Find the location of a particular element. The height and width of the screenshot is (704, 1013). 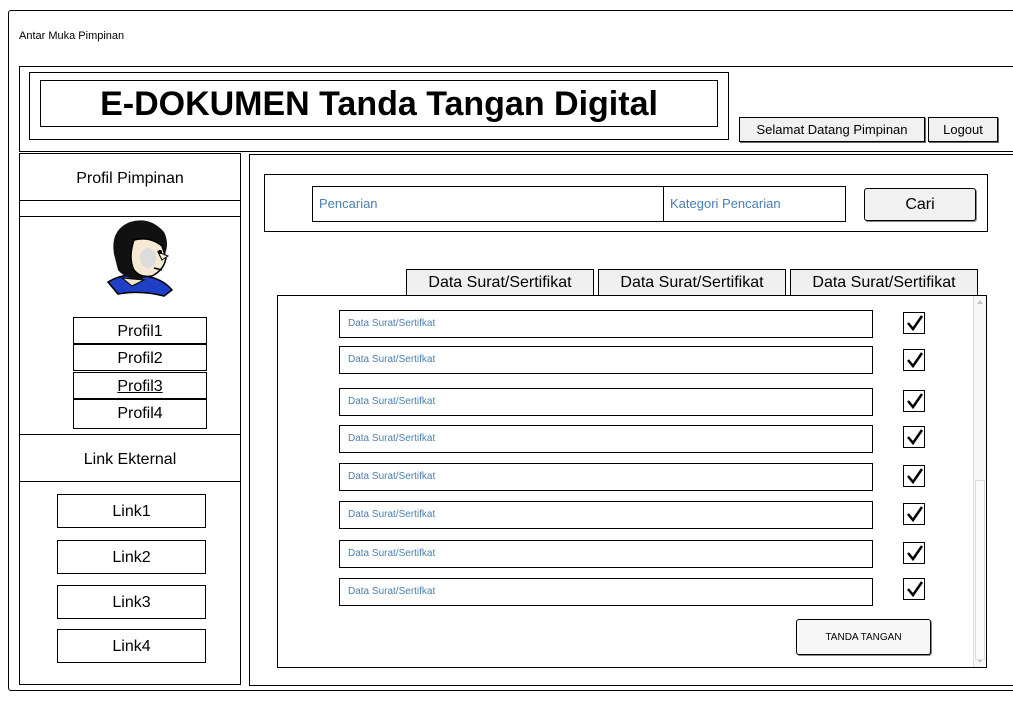

link-item-3: Link3 is located at coordinates (131, 602).